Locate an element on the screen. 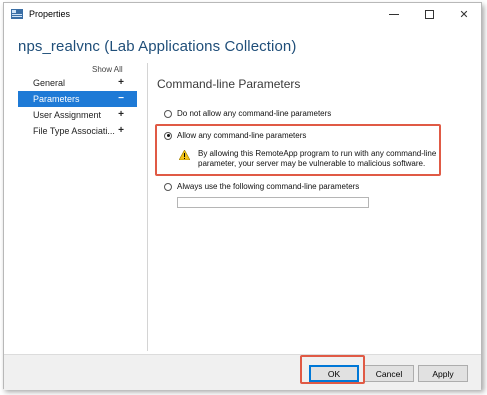 This screenshot has width=487, height=395. maximize-icon is located at coordinates (429, 14).